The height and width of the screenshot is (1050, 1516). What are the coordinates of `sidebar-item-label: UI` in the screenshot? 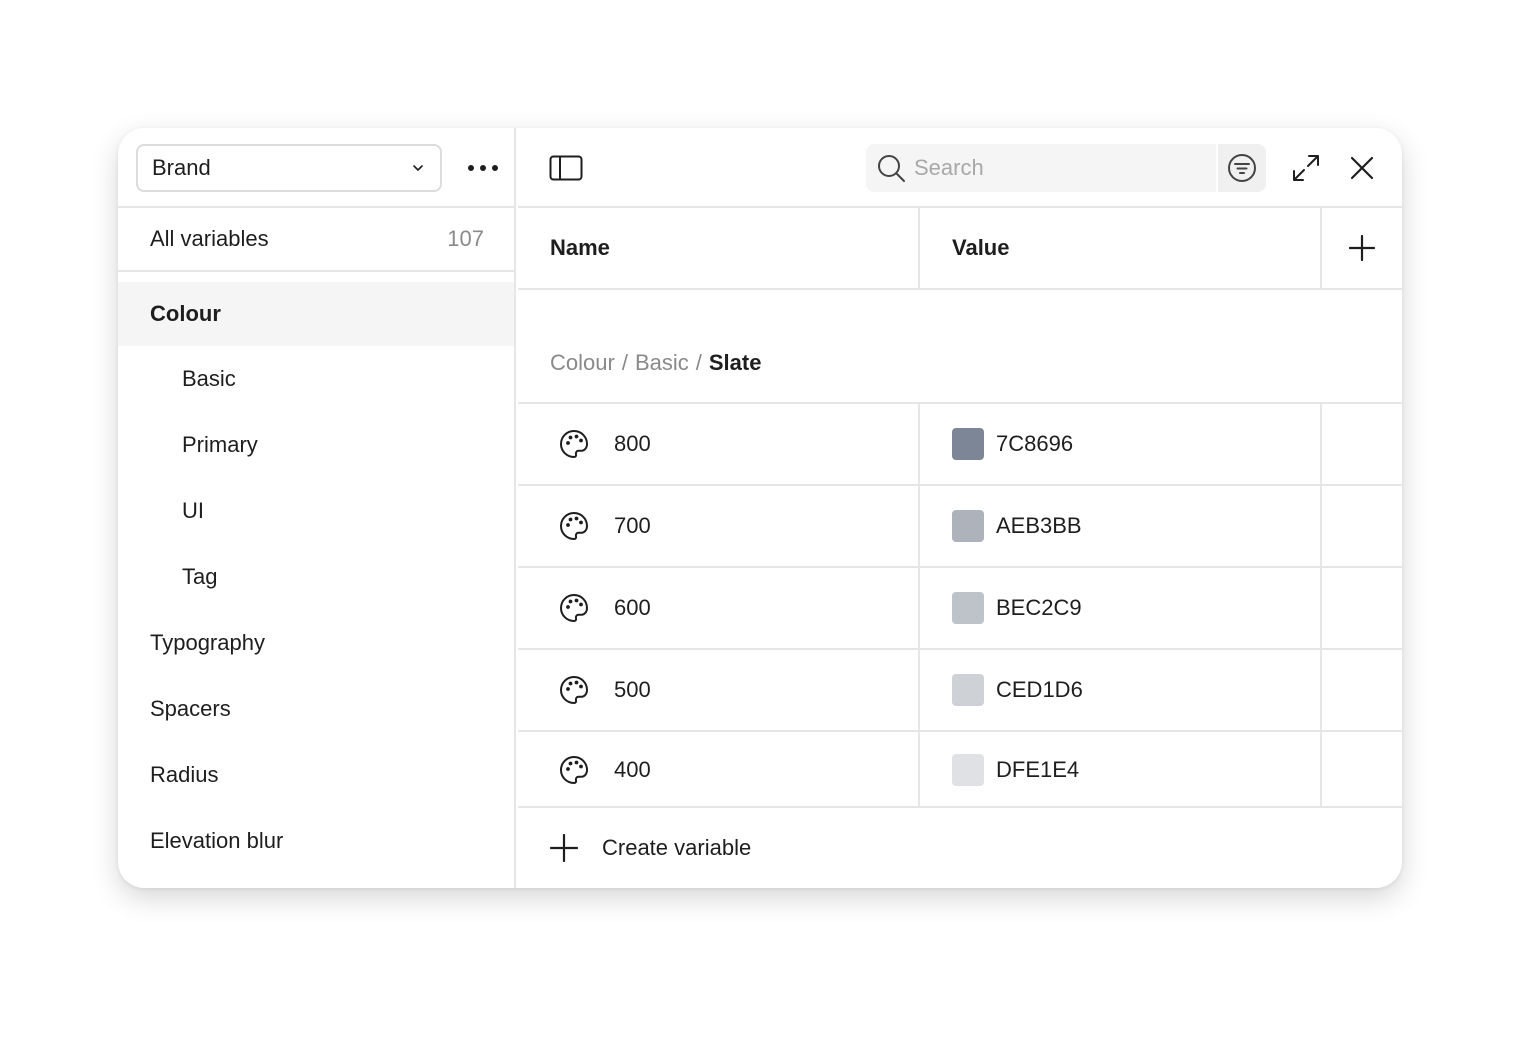 It's located at (193, 510).